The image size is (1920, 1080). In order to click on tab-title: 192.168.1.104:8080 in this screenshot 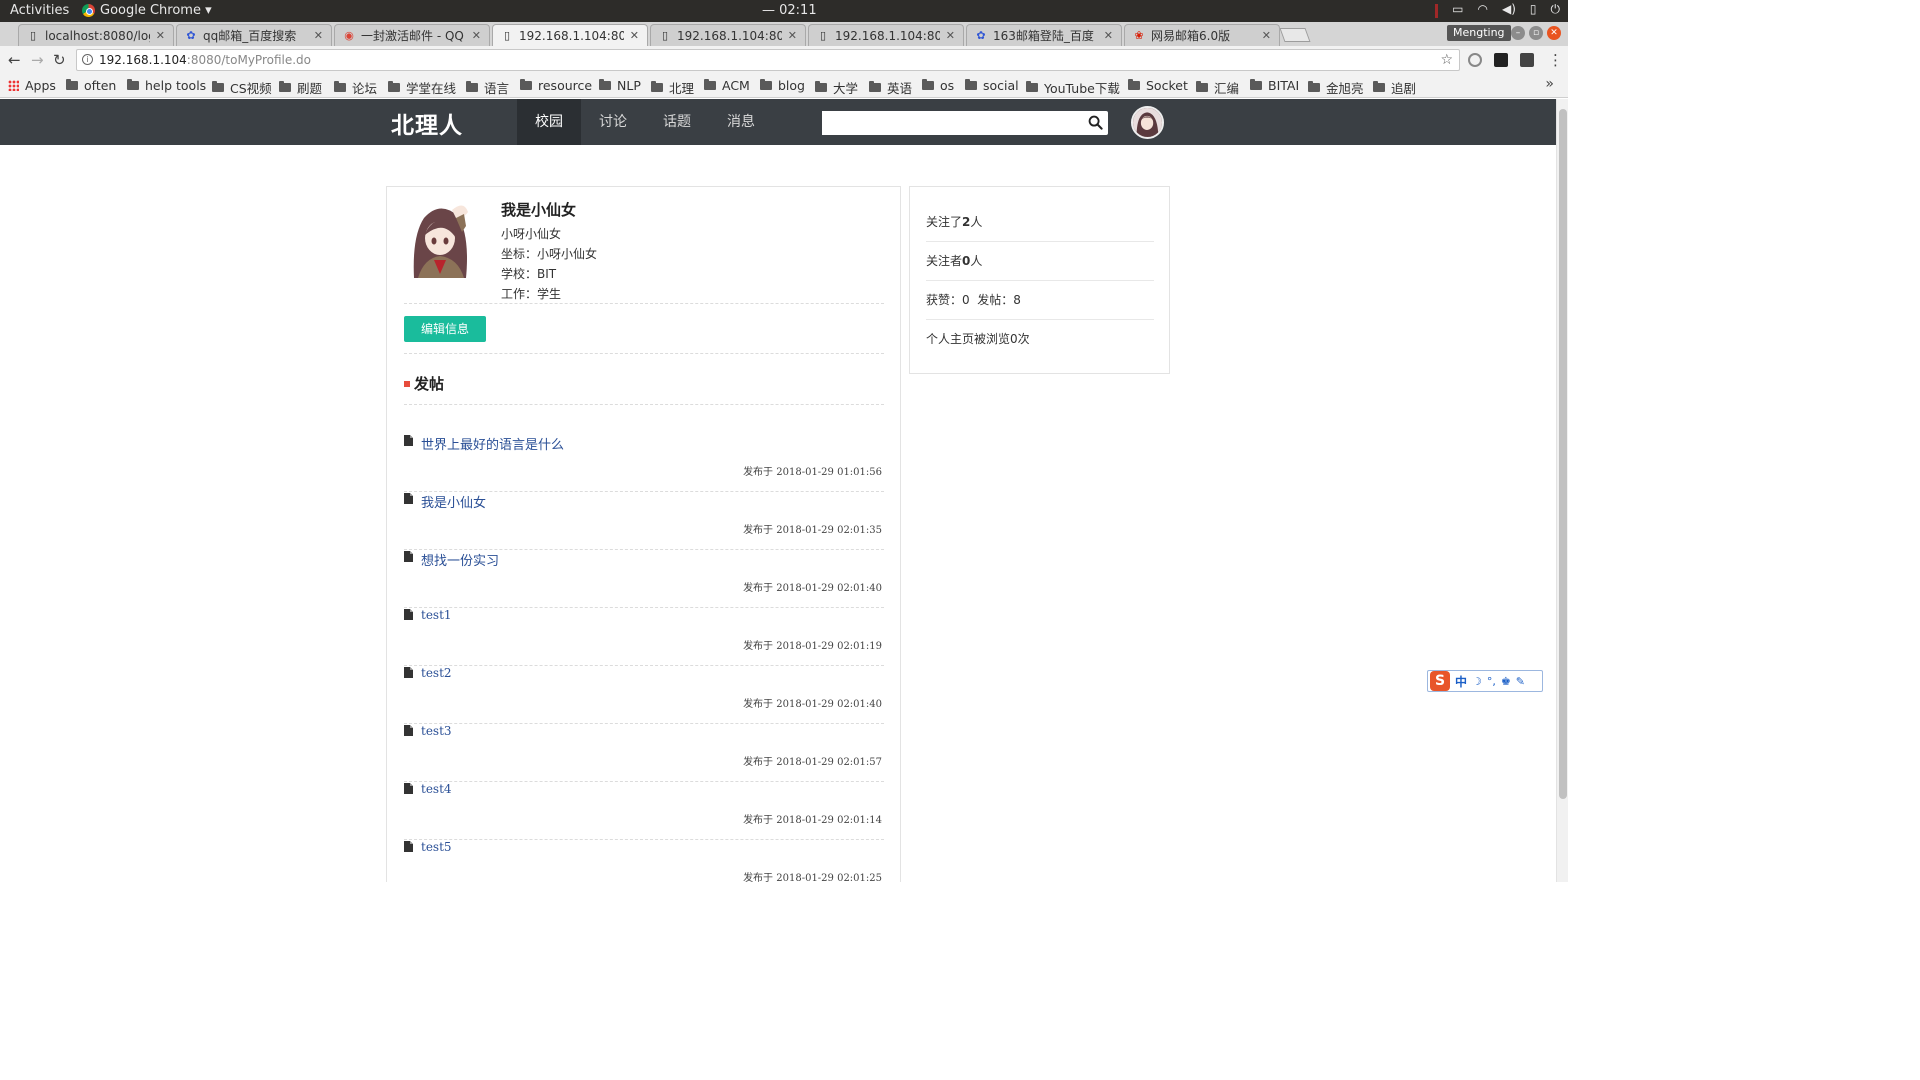, I will do `click(571, 35)`.